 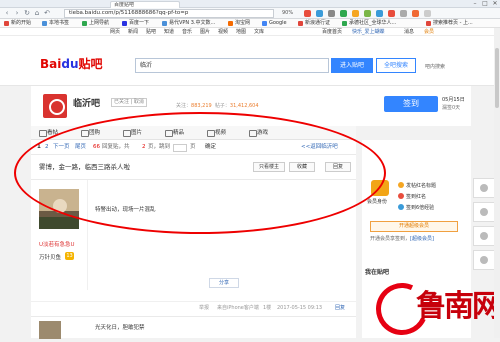 What do you see at coordinates (340, 308) in the screenshot?
I see `reply-link: 回复` at bounding box center [340, 308].